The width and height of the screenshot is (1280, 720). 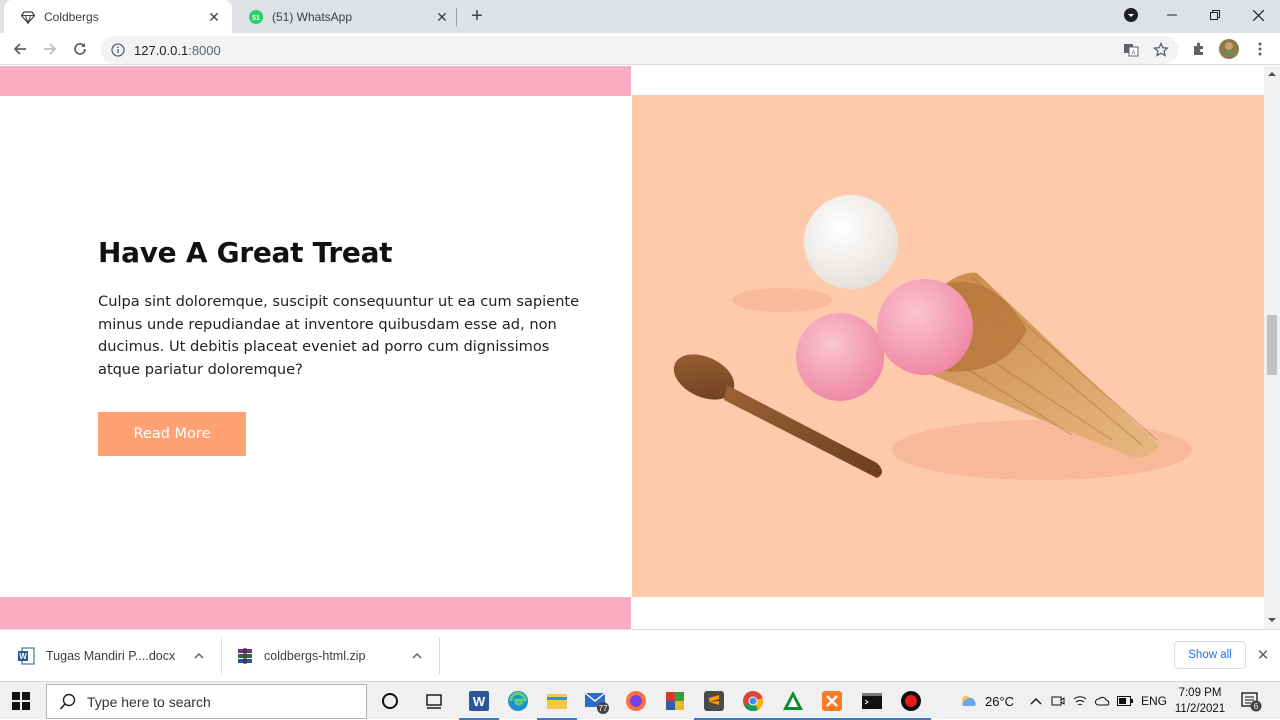 I want to click on search-placeholder: Type here to search, so click(x=149, y=701).